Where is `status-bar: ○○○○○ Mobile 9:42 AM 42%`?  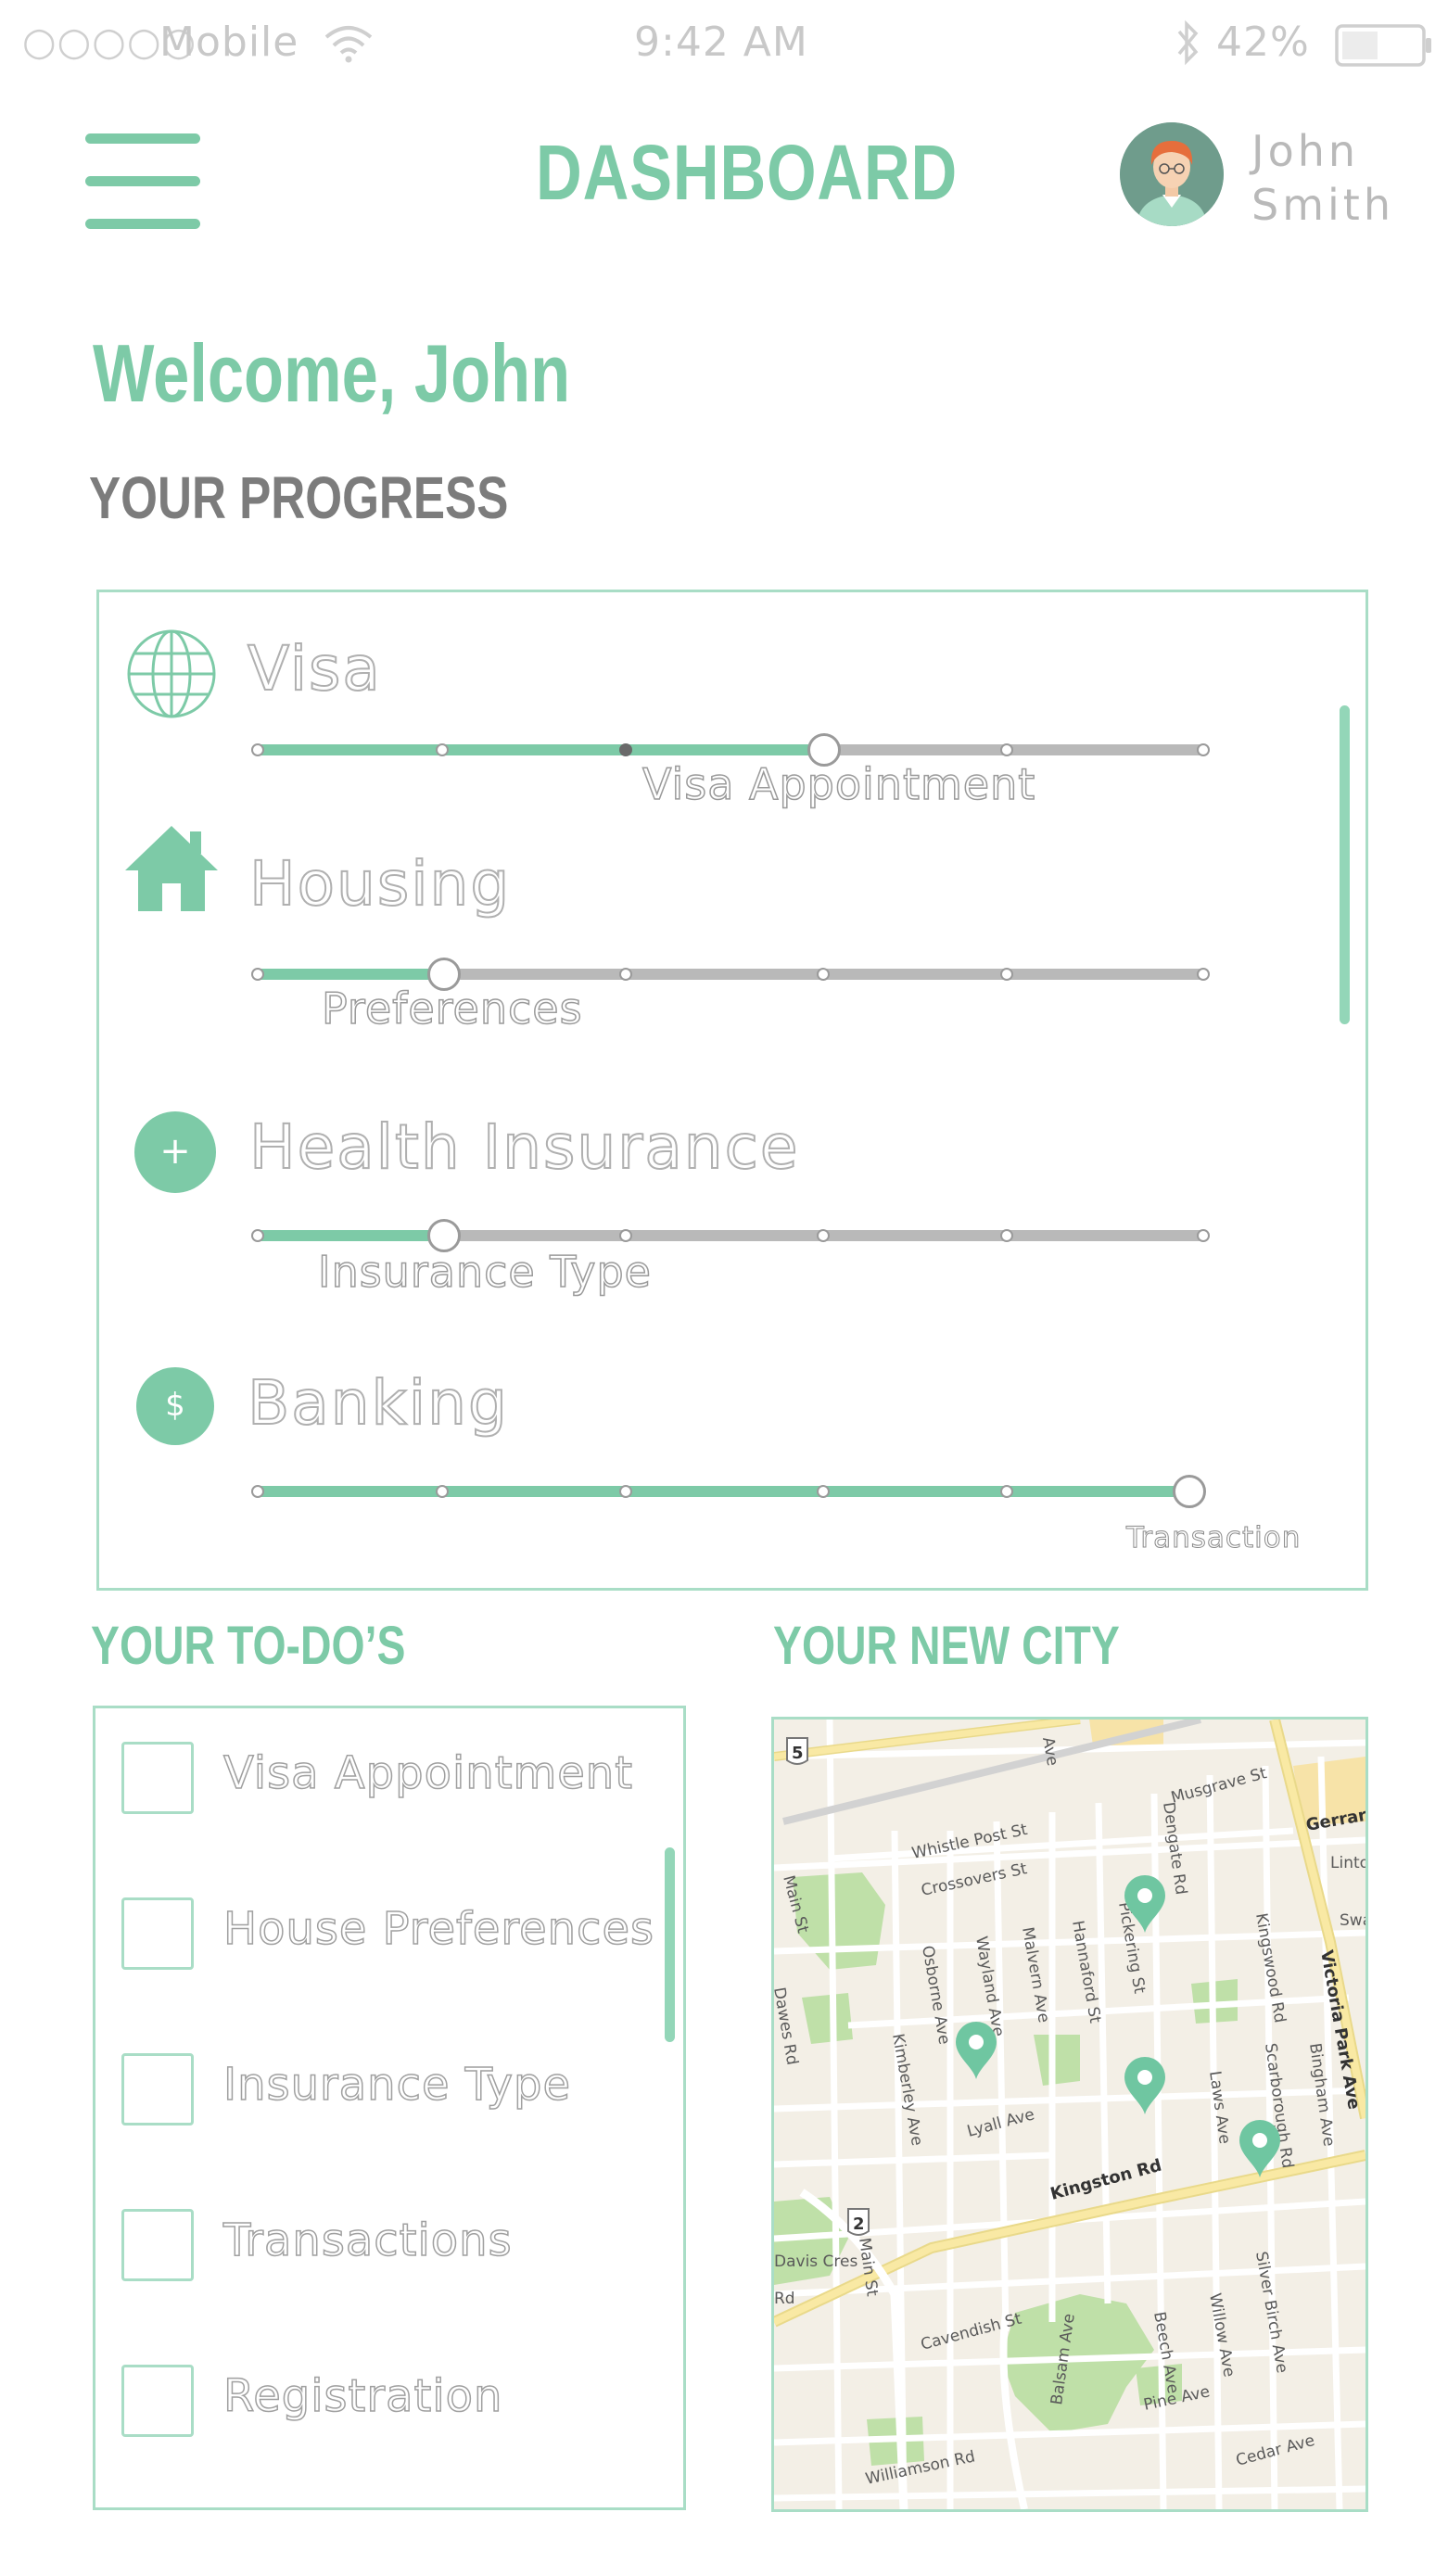 status-bar: ○○○○○ Mobile 9:42 AM 42% is located at coordinates (724, 46).